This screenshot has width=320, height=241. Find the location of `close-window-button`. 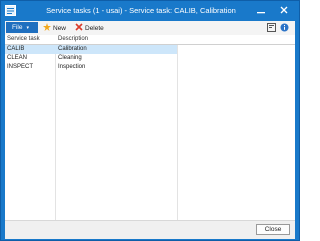

close-window-button is located at coordinates (284, 10).